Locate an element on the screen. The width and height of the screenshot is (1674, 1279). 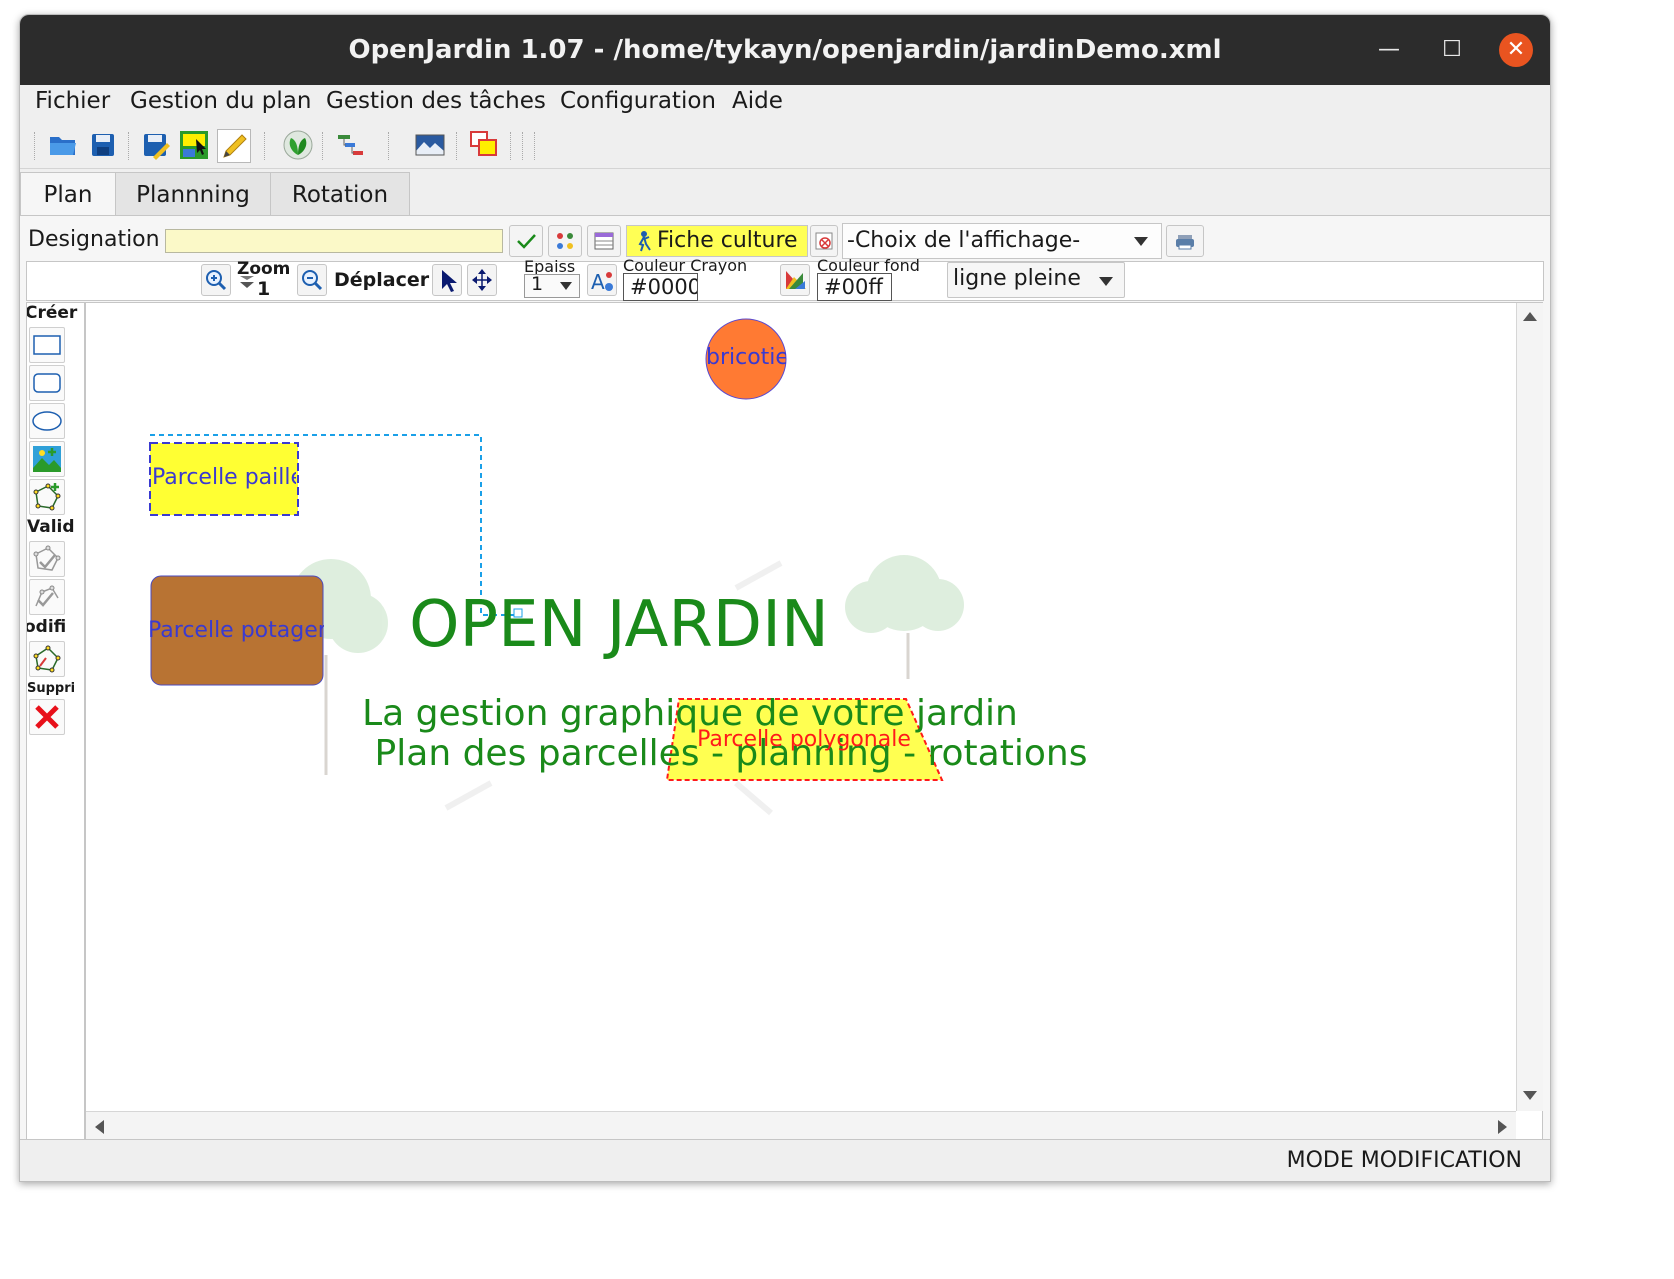
designation-input is located at coordinates (334, 241).